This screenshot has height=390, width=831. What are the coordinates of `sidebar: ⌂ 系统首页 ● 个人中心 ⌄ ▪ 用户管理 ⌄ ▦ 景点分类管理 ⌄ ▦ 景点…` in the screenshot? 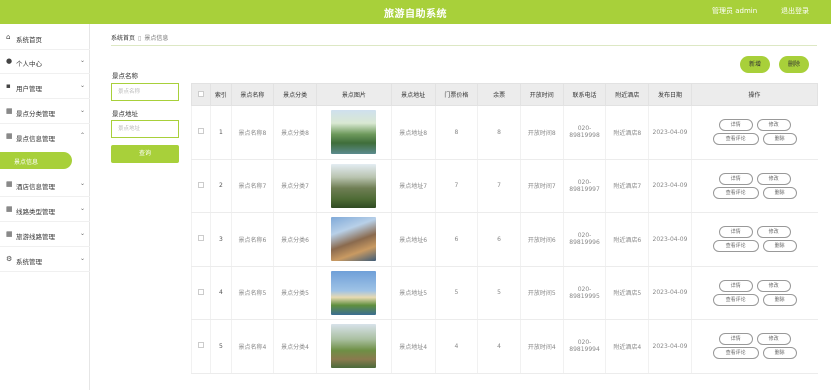 It's located at (45, 207).